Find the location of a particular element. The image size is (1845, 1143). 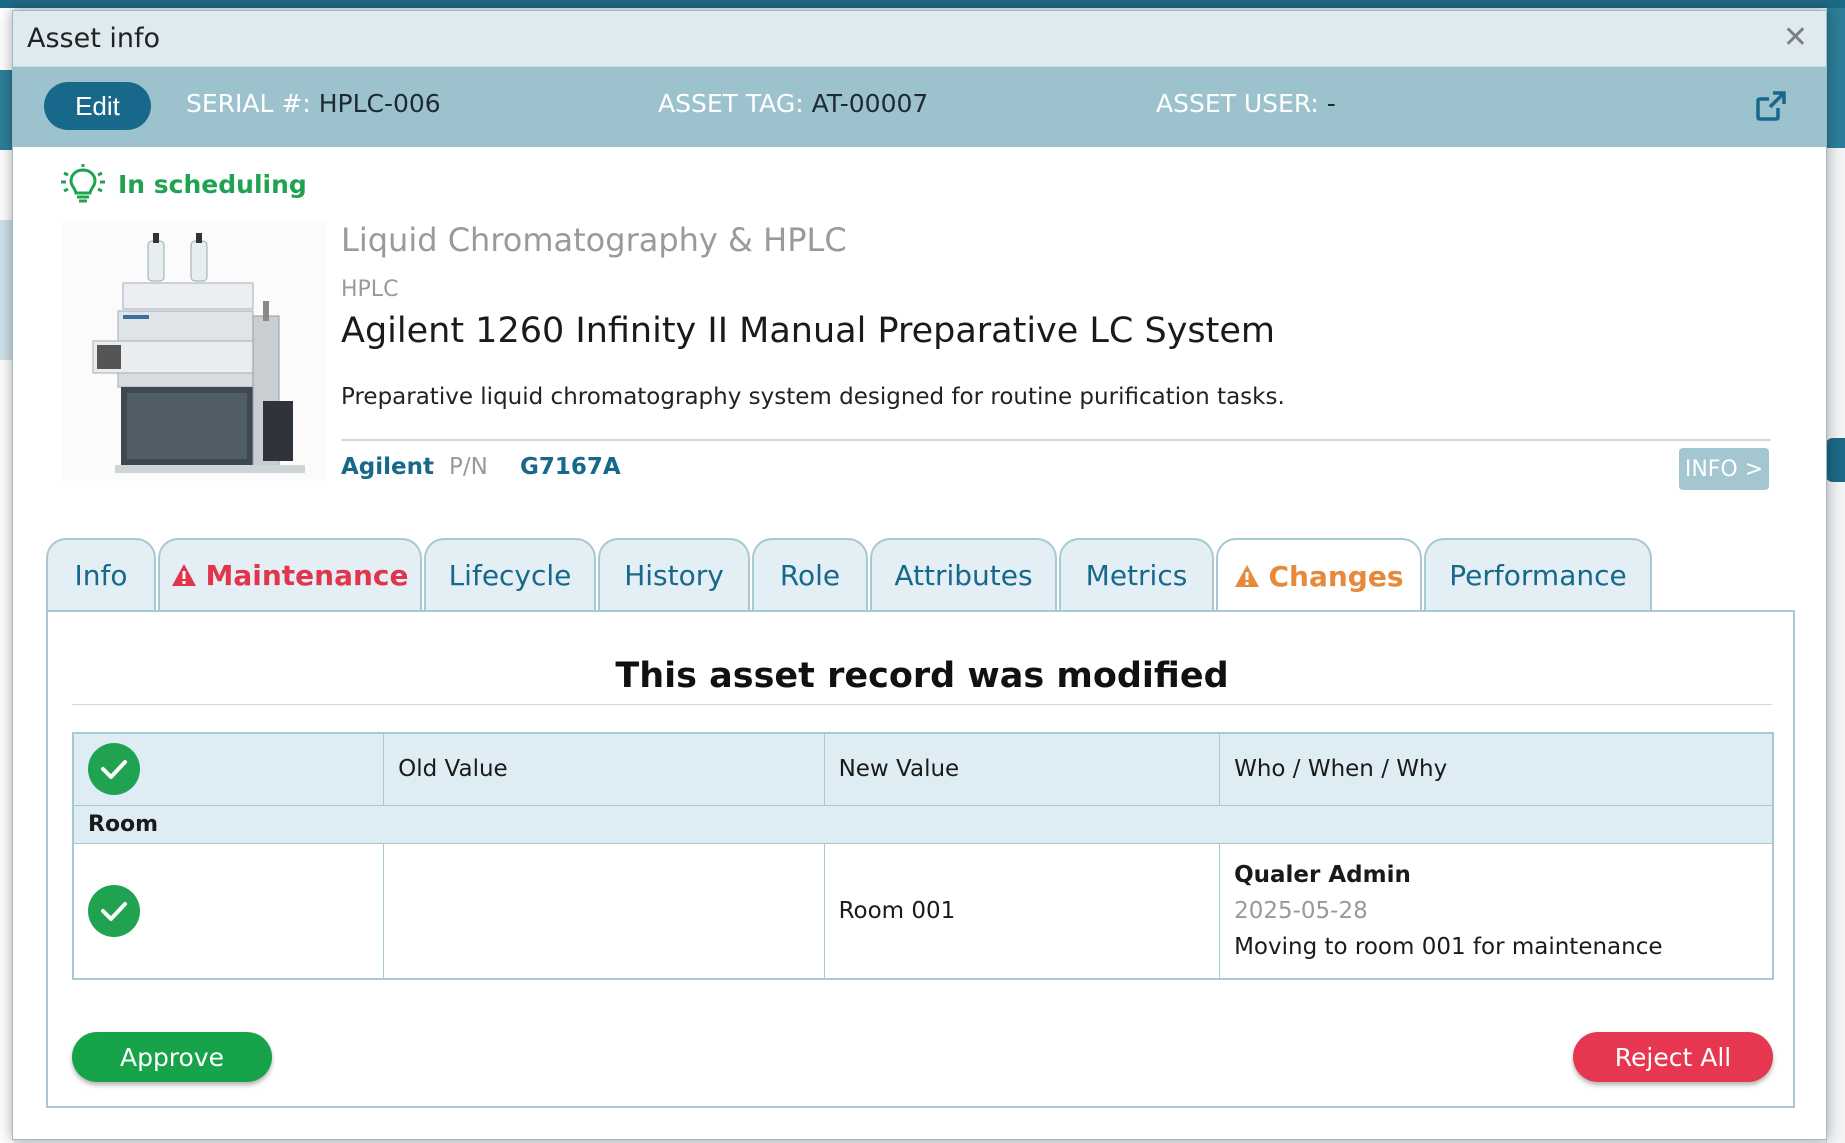

tab-lifecycle: Lifecycle is located at coordinates (510, 574).